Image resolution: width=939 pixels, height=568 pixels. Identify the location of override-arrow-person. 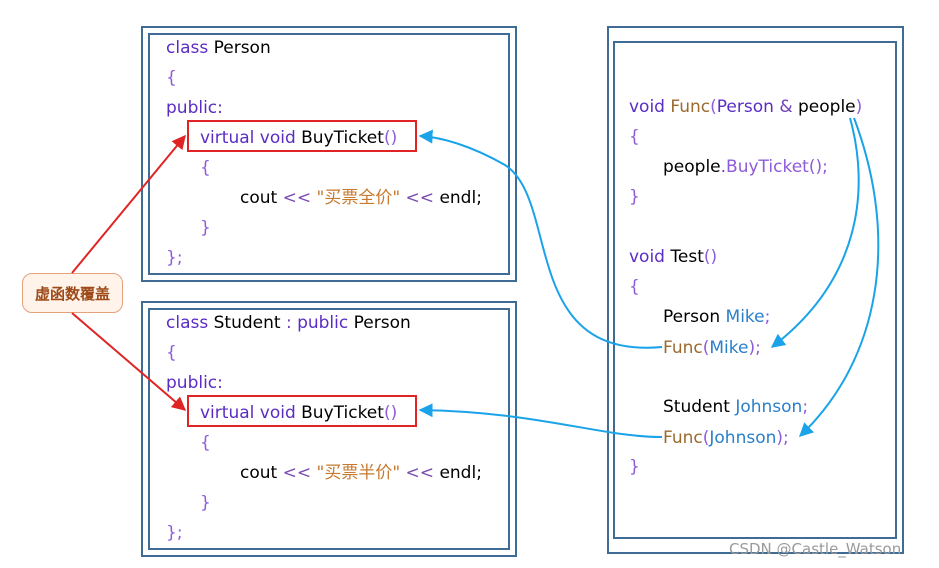
(128, 204).